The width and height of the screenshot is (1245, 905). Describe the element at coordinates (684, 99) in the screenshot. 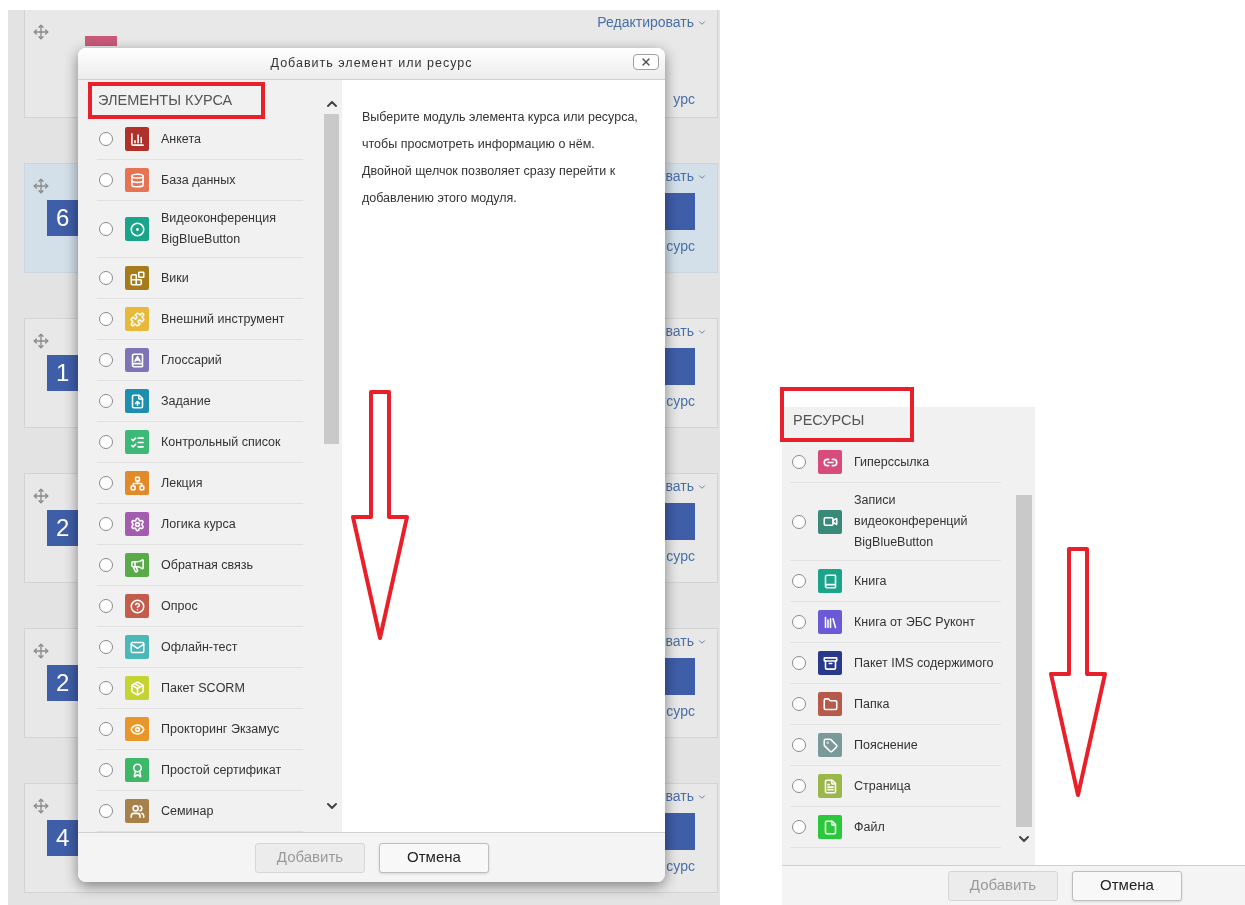

I see `resource-link: урс` at that location.